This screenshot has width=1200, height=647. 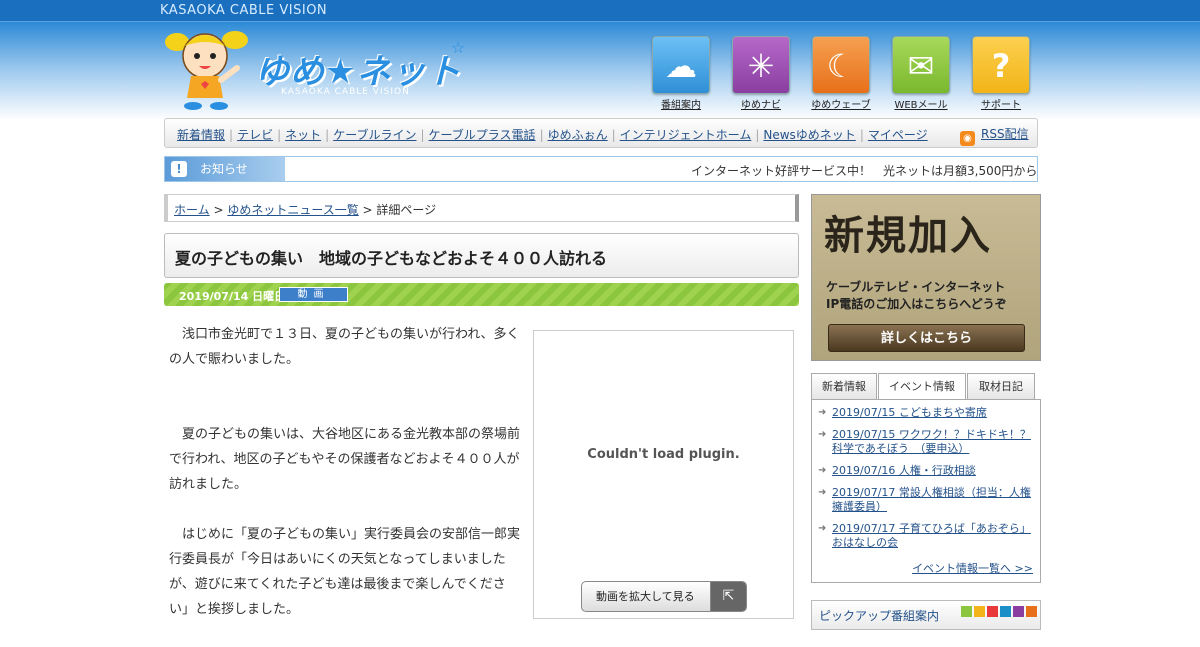 I want to click on support-link: ? サポート, so click(x=1001, y=73).